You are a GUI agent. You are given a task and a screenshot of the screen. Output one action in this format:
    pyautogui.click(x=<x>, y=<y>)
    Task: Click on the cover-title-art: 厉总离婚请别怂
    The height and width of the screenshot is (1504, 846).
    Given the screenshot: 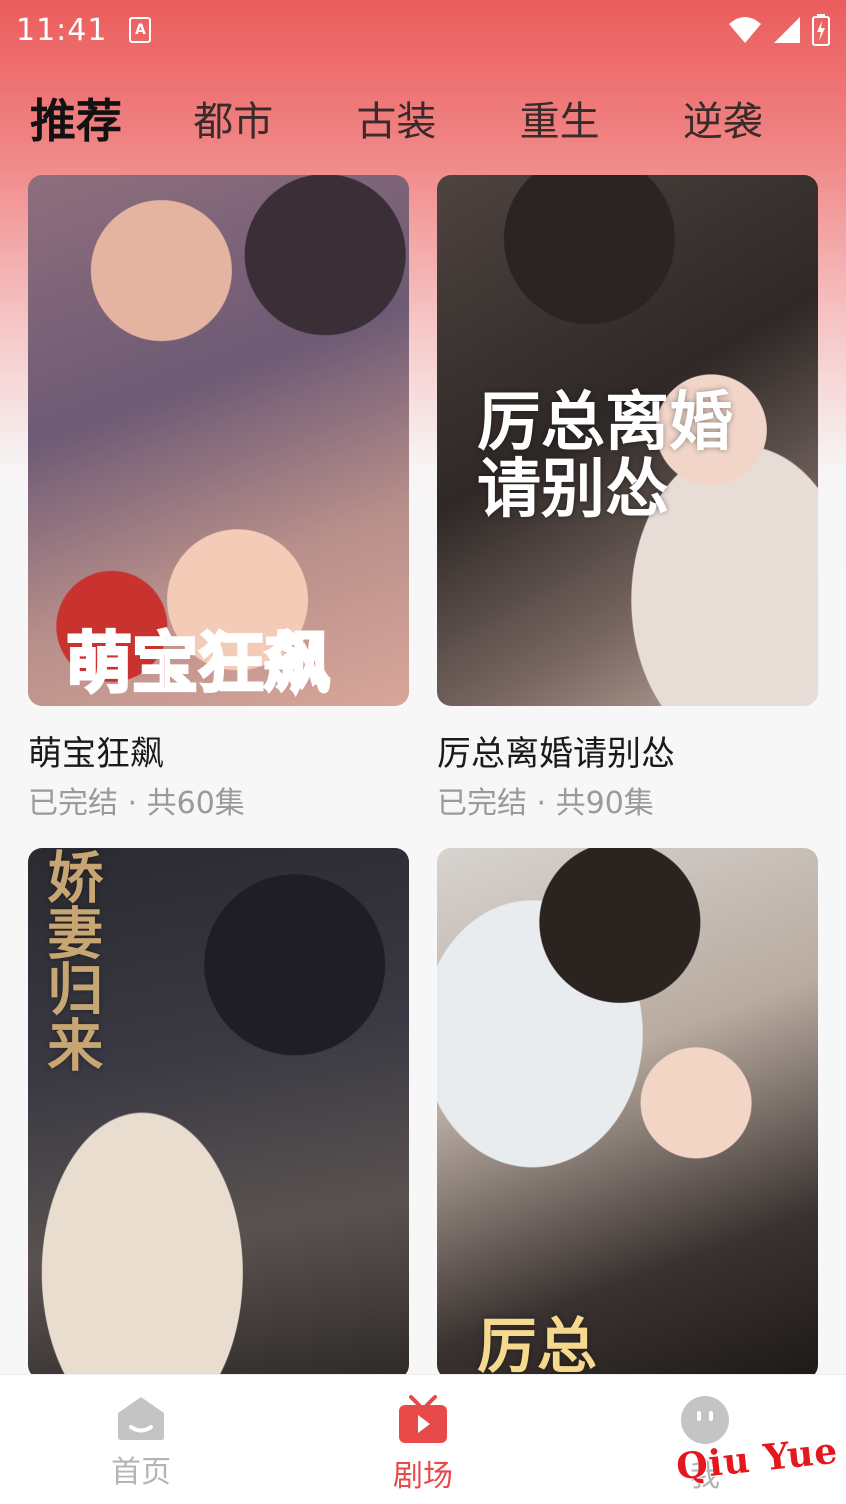 What is the action you would take?
    pyautogui.click(x=605, y=457)
    